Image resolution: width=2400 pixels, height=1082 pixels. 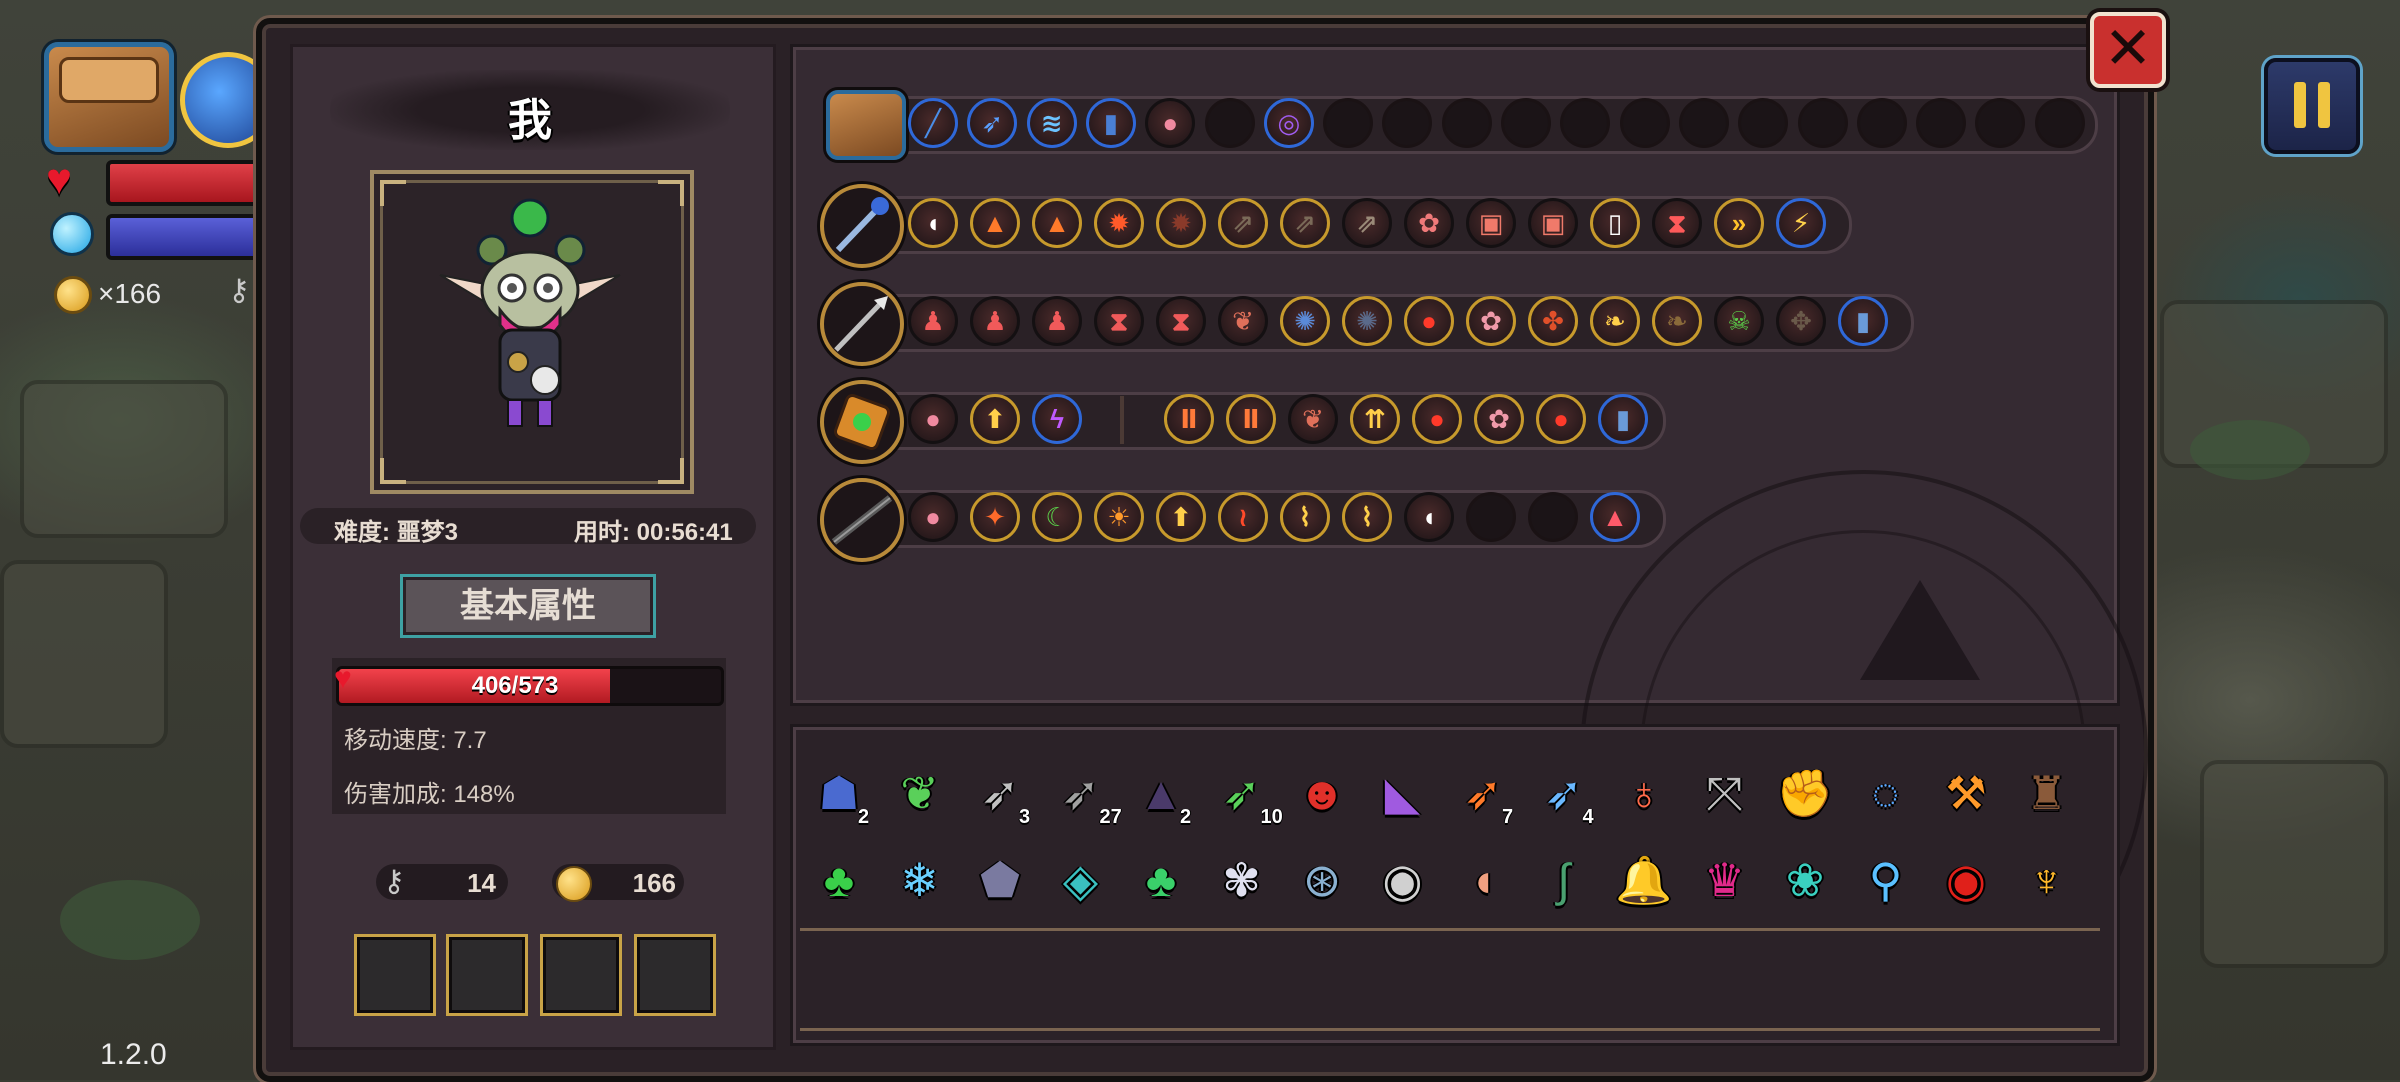 I want to click on fast-forward-icon: », so click(x=1739, y=223).